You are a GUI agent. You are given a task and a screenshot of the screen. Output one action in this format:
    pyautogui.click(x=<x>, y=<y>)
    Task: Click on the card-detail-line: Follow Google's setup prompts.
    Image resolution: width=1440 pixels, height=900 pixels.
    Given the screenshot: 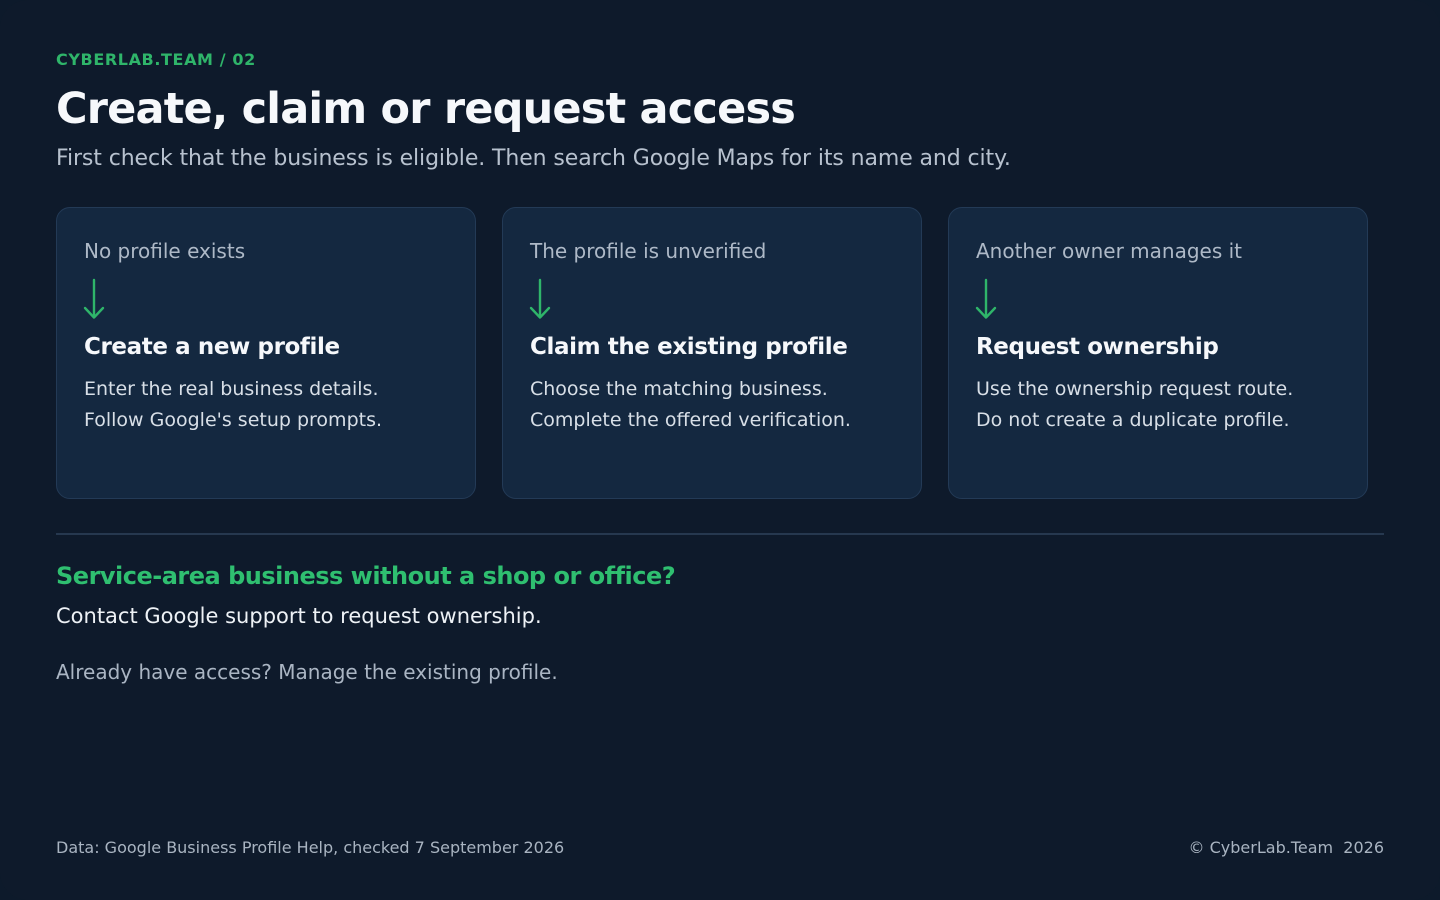 What is the action you would take?
    pyautogui.click(x=233, y=420)
    